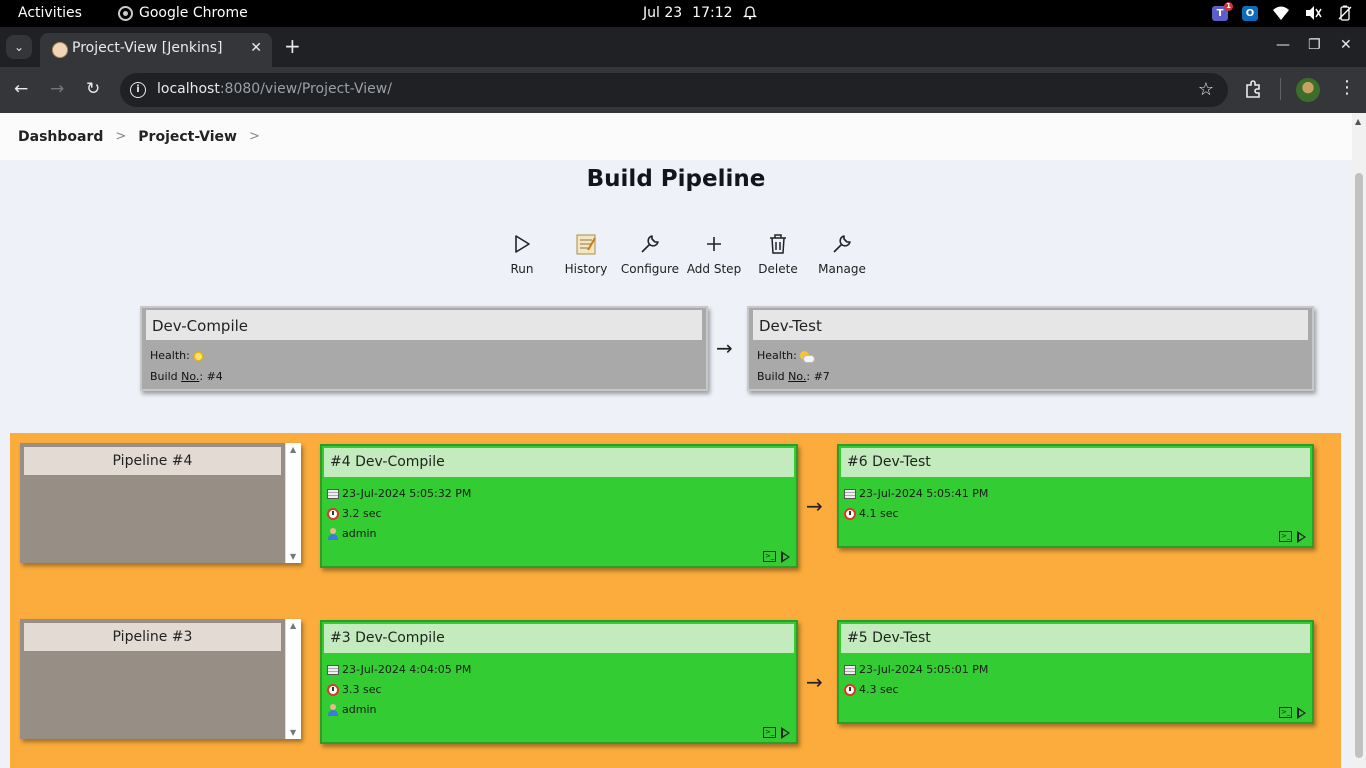 This screenshot has height=768, width=1366. I want to click on wrench-icon, so click(842, 244).